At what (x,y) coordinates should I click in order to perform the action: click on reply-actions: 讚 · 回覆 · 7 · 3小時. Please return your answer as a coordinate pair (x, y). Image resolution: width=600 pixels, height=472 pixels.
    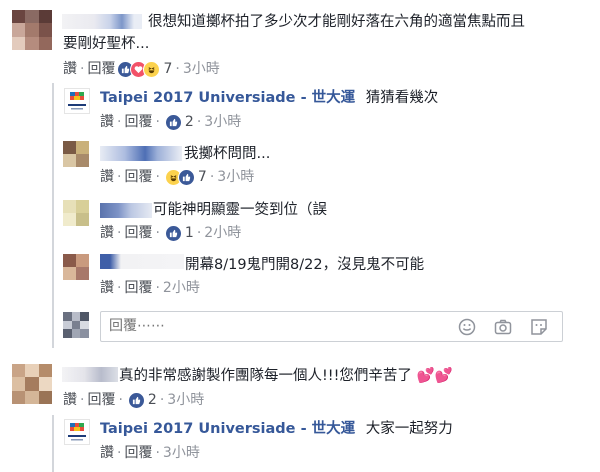
    Looking at the image, I should click on (177, 177).